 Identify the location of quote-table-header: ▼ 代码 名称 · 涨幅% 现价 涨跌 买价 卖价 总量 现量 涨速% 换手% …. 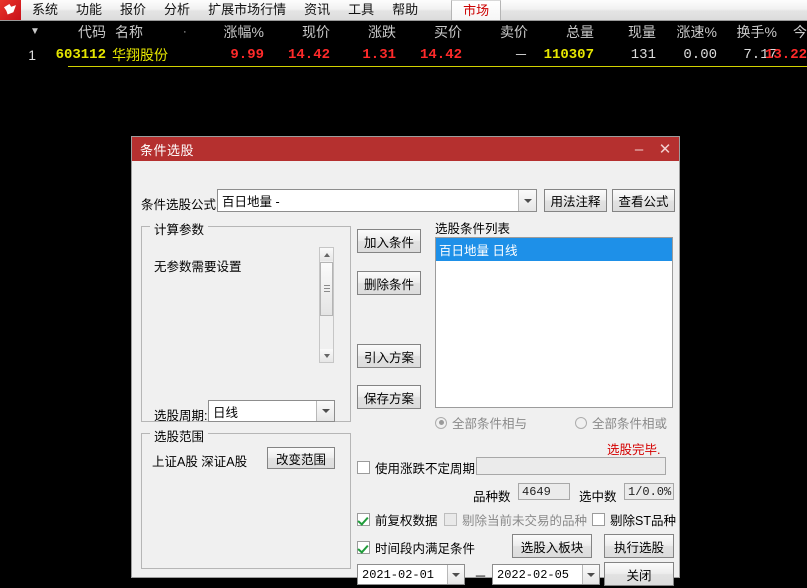
(403, 32).